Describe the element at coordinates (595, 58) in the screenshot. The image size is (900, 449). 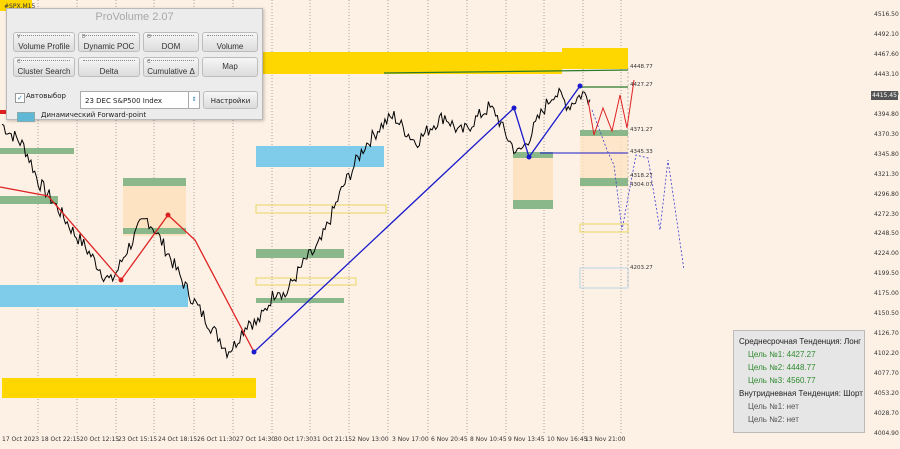
I see `zone-gold-upper-right` at that location.